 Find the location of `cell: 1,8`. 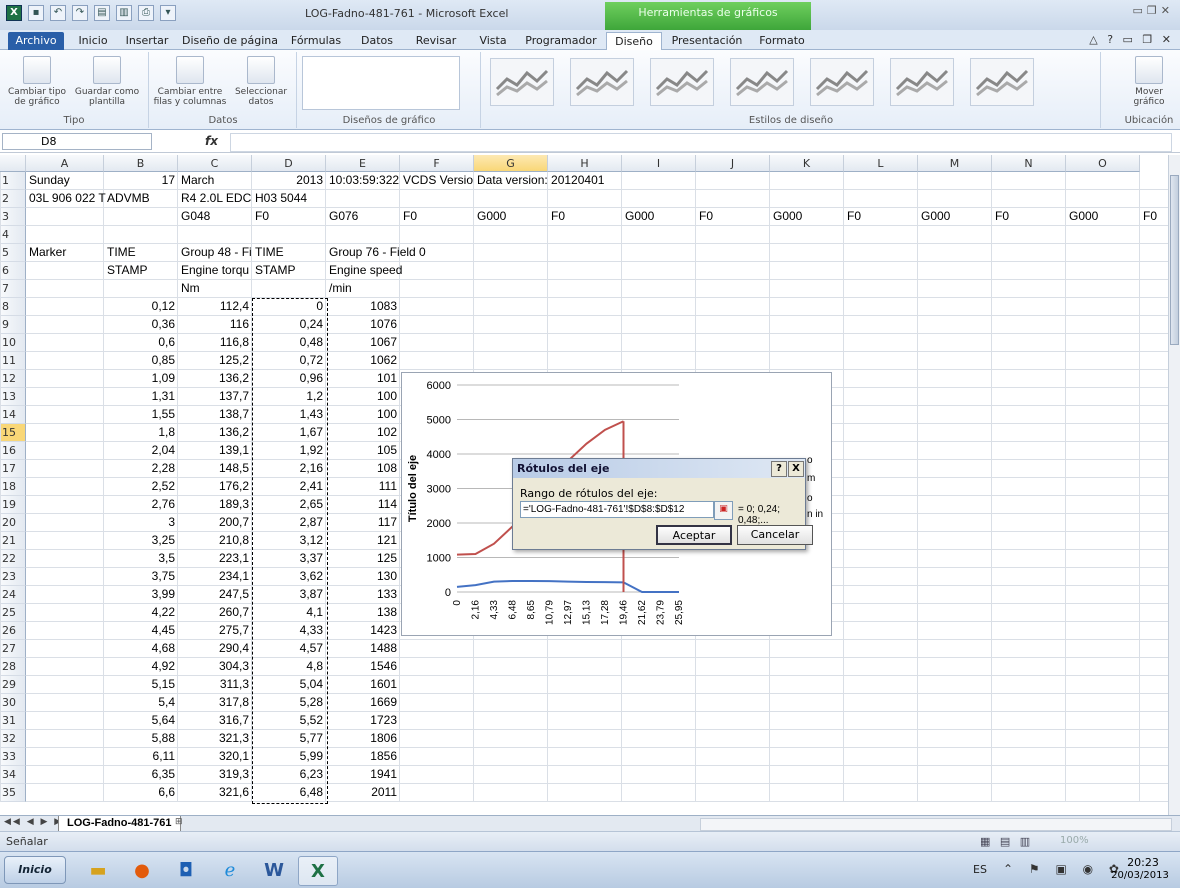

cell: 1,8 is located at coordinates (141, 432).